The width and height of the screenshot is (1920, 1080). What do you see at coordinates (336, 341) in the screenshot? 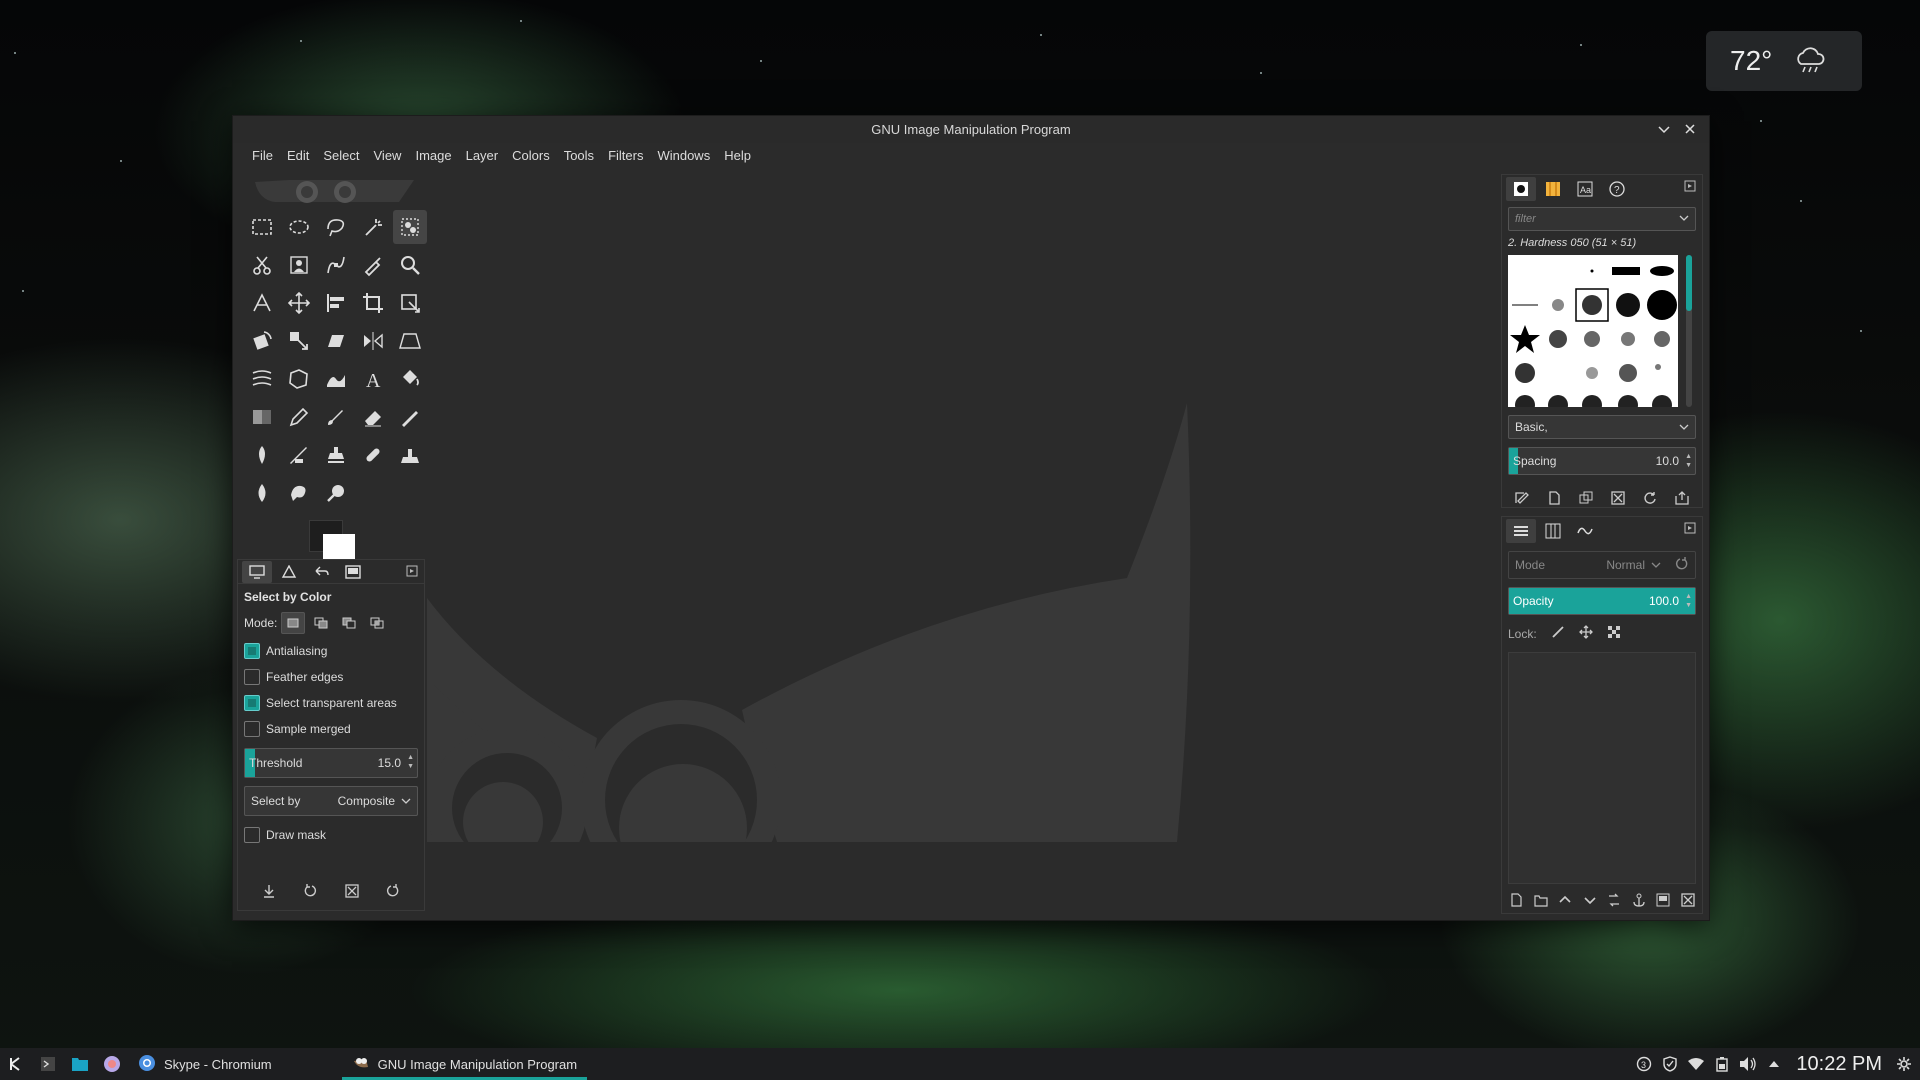
I see `shear-tool-icon` at bounding box center [336, 341].